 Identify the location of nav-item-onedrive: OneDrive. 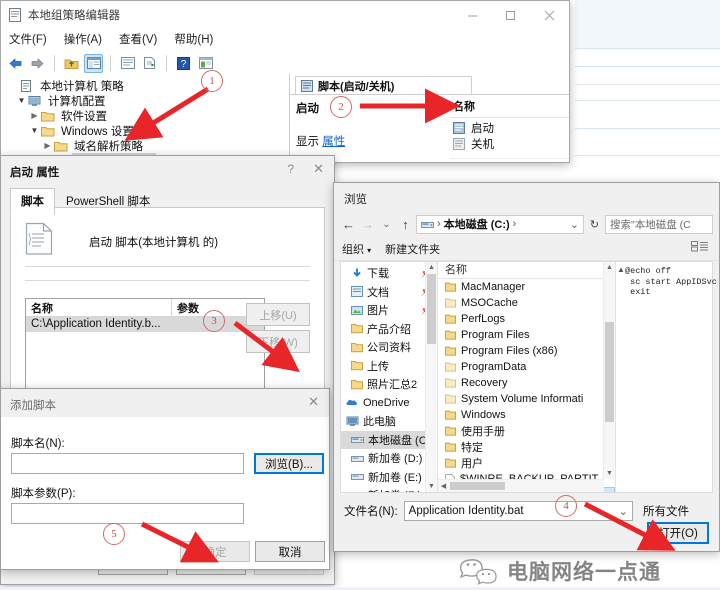
(389, 403).